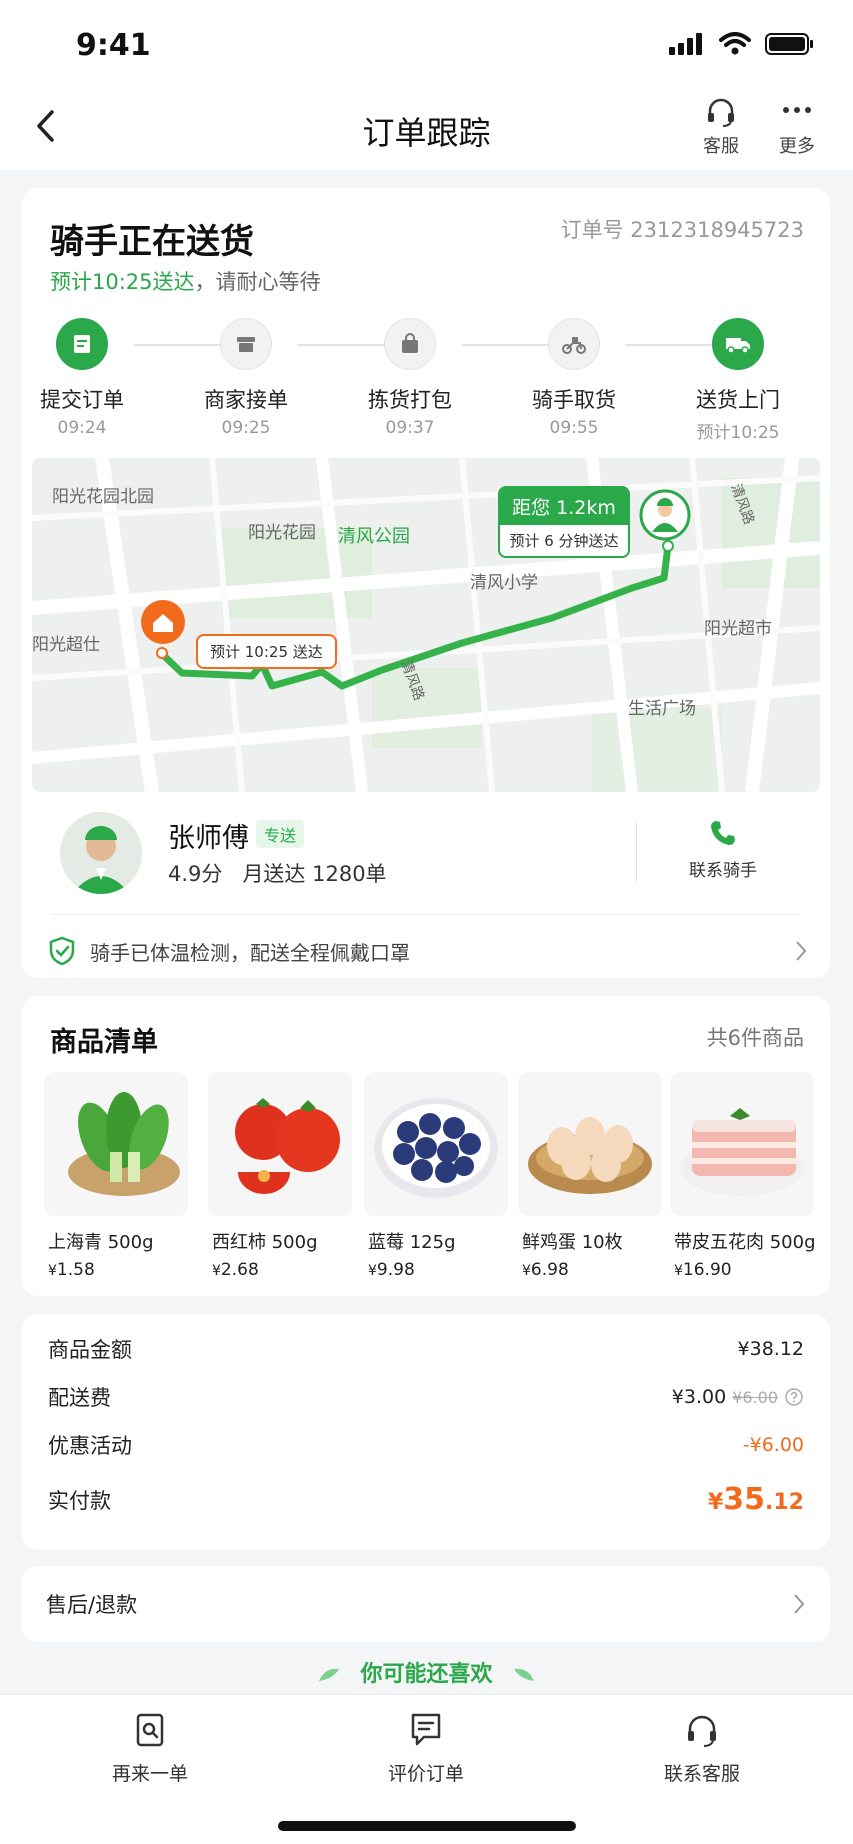 The width and height of the screenshot is (853, 1844). Describe the element at coordinates (410, 400) in the screenshot. I see `step-label: 拣货打包` at that location.